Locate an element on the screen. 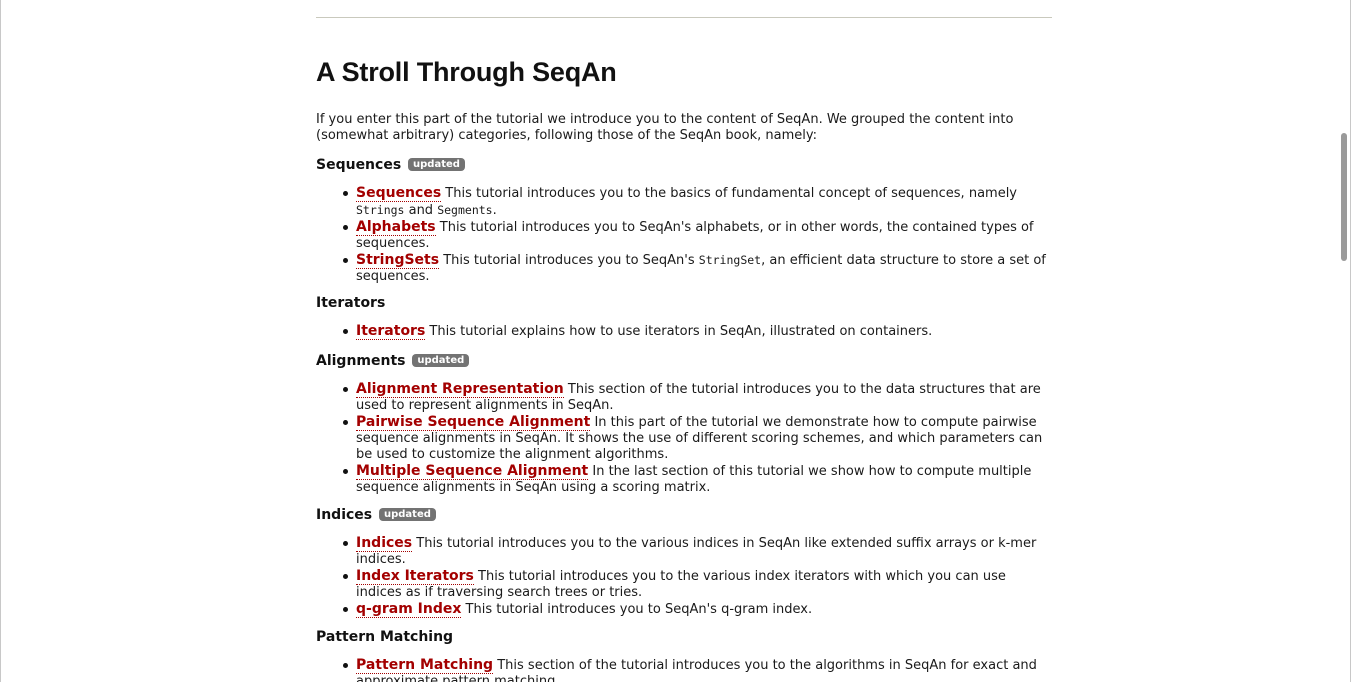 The height and width of the screenshot is (682, 1351). item-description: . is located at coordinates (494, 210).